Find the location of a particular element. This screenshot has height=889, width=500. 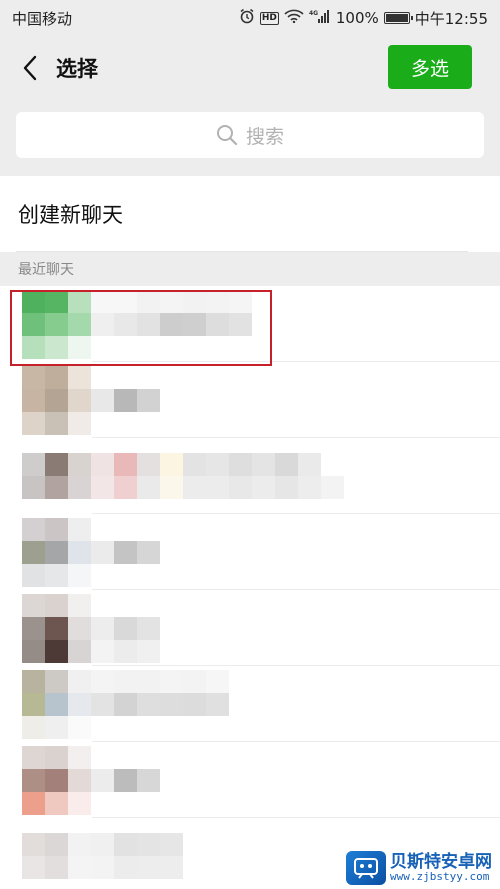

search-input: 搜索 is located at coordinates (250, 135).